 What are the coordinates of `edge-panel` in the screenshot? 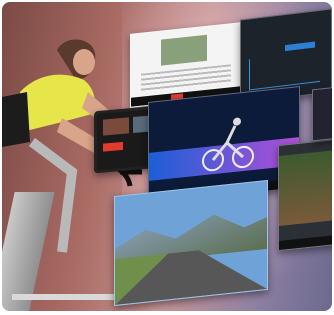 It's located at (322, 114).